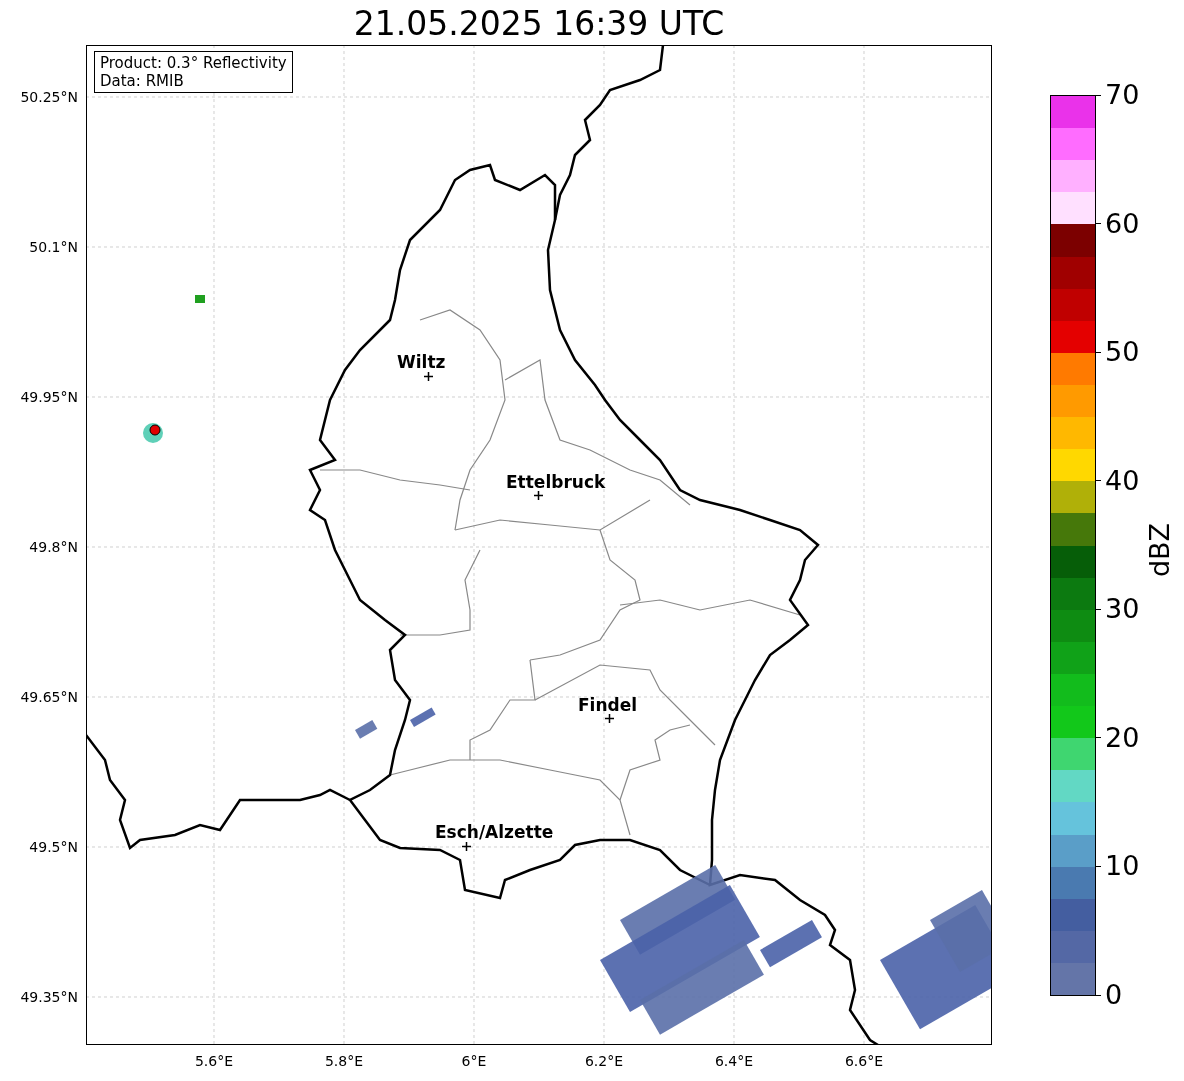 Image resolution: width=1184 pixels, height=1081 pixels. What do you see at coordinates (1122, 609) in the screenshot?
I see `scale-tick-label: 30` at bounding box center [1122, 609].